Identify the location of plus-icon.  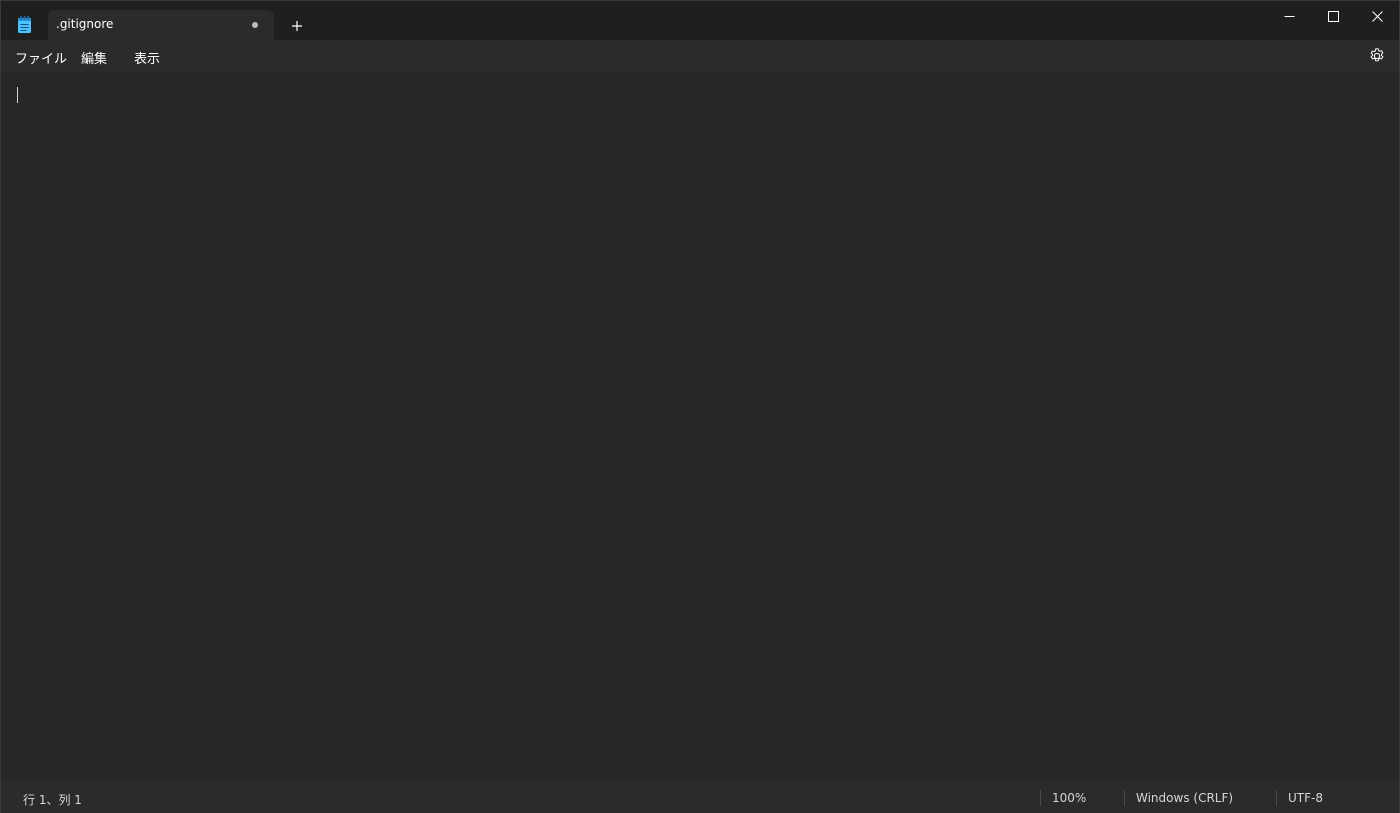
(297, 26).